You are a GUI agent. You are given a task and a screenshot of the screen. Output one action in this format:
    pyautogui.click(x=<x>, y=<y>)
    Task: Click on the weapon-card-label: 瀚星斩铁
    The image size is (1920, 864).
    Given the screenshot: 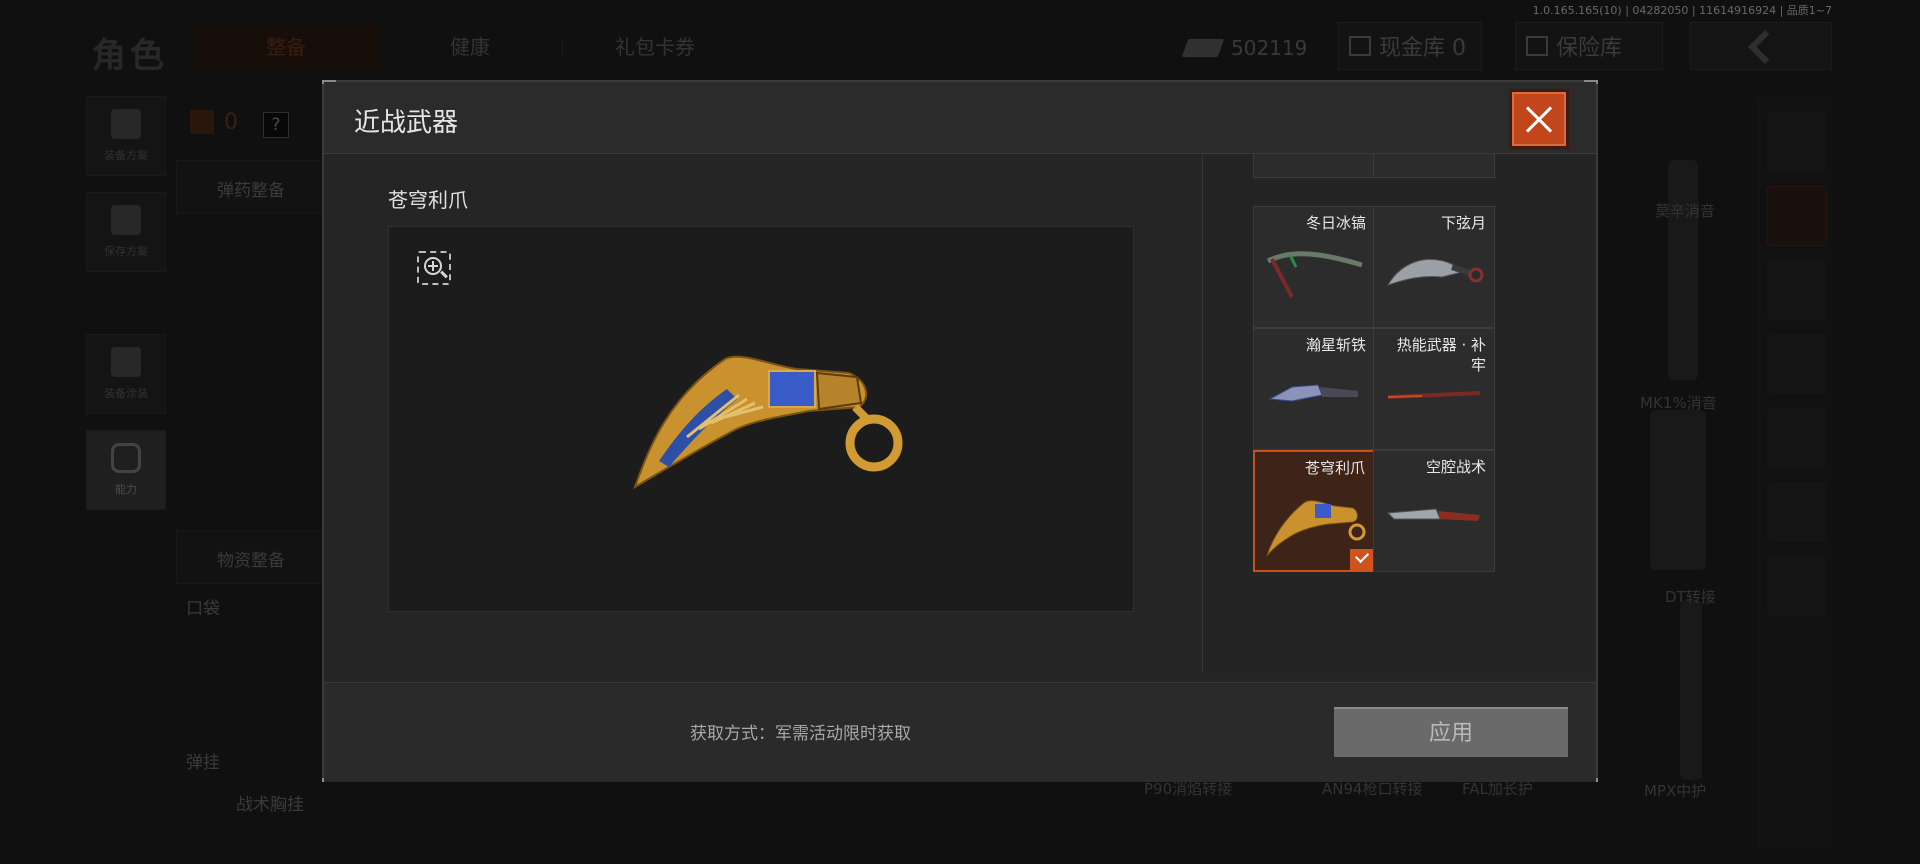 What is the action you would take?
    pyautogui.click(x=1335, y=345)
    